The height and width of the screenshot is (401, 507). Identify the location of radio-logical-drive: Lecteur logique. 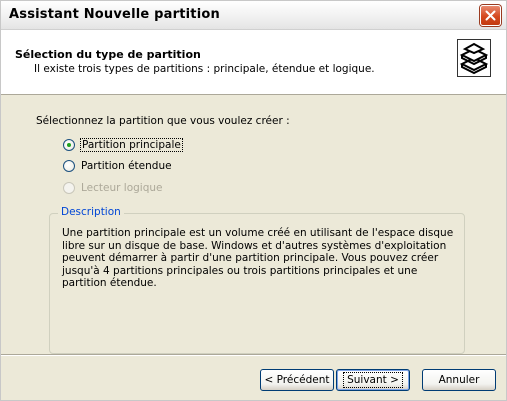
(113, 188).